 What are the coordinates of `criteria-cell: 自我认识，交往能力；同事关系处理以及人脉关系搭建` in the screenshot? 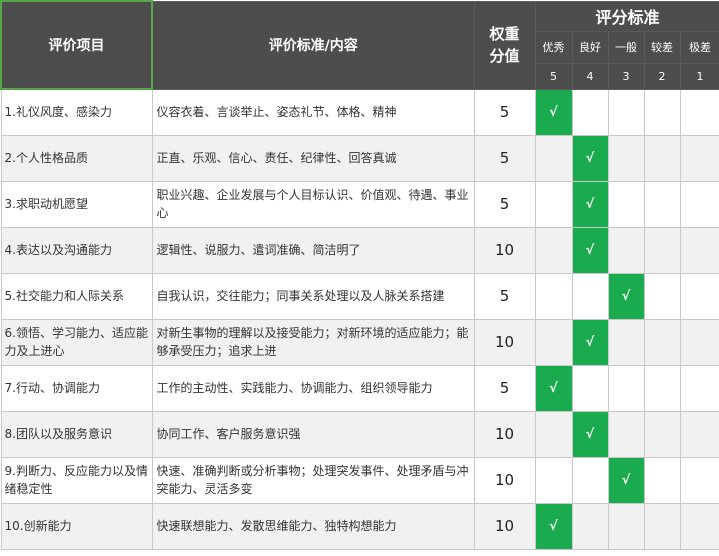 It's located at (313, 296).